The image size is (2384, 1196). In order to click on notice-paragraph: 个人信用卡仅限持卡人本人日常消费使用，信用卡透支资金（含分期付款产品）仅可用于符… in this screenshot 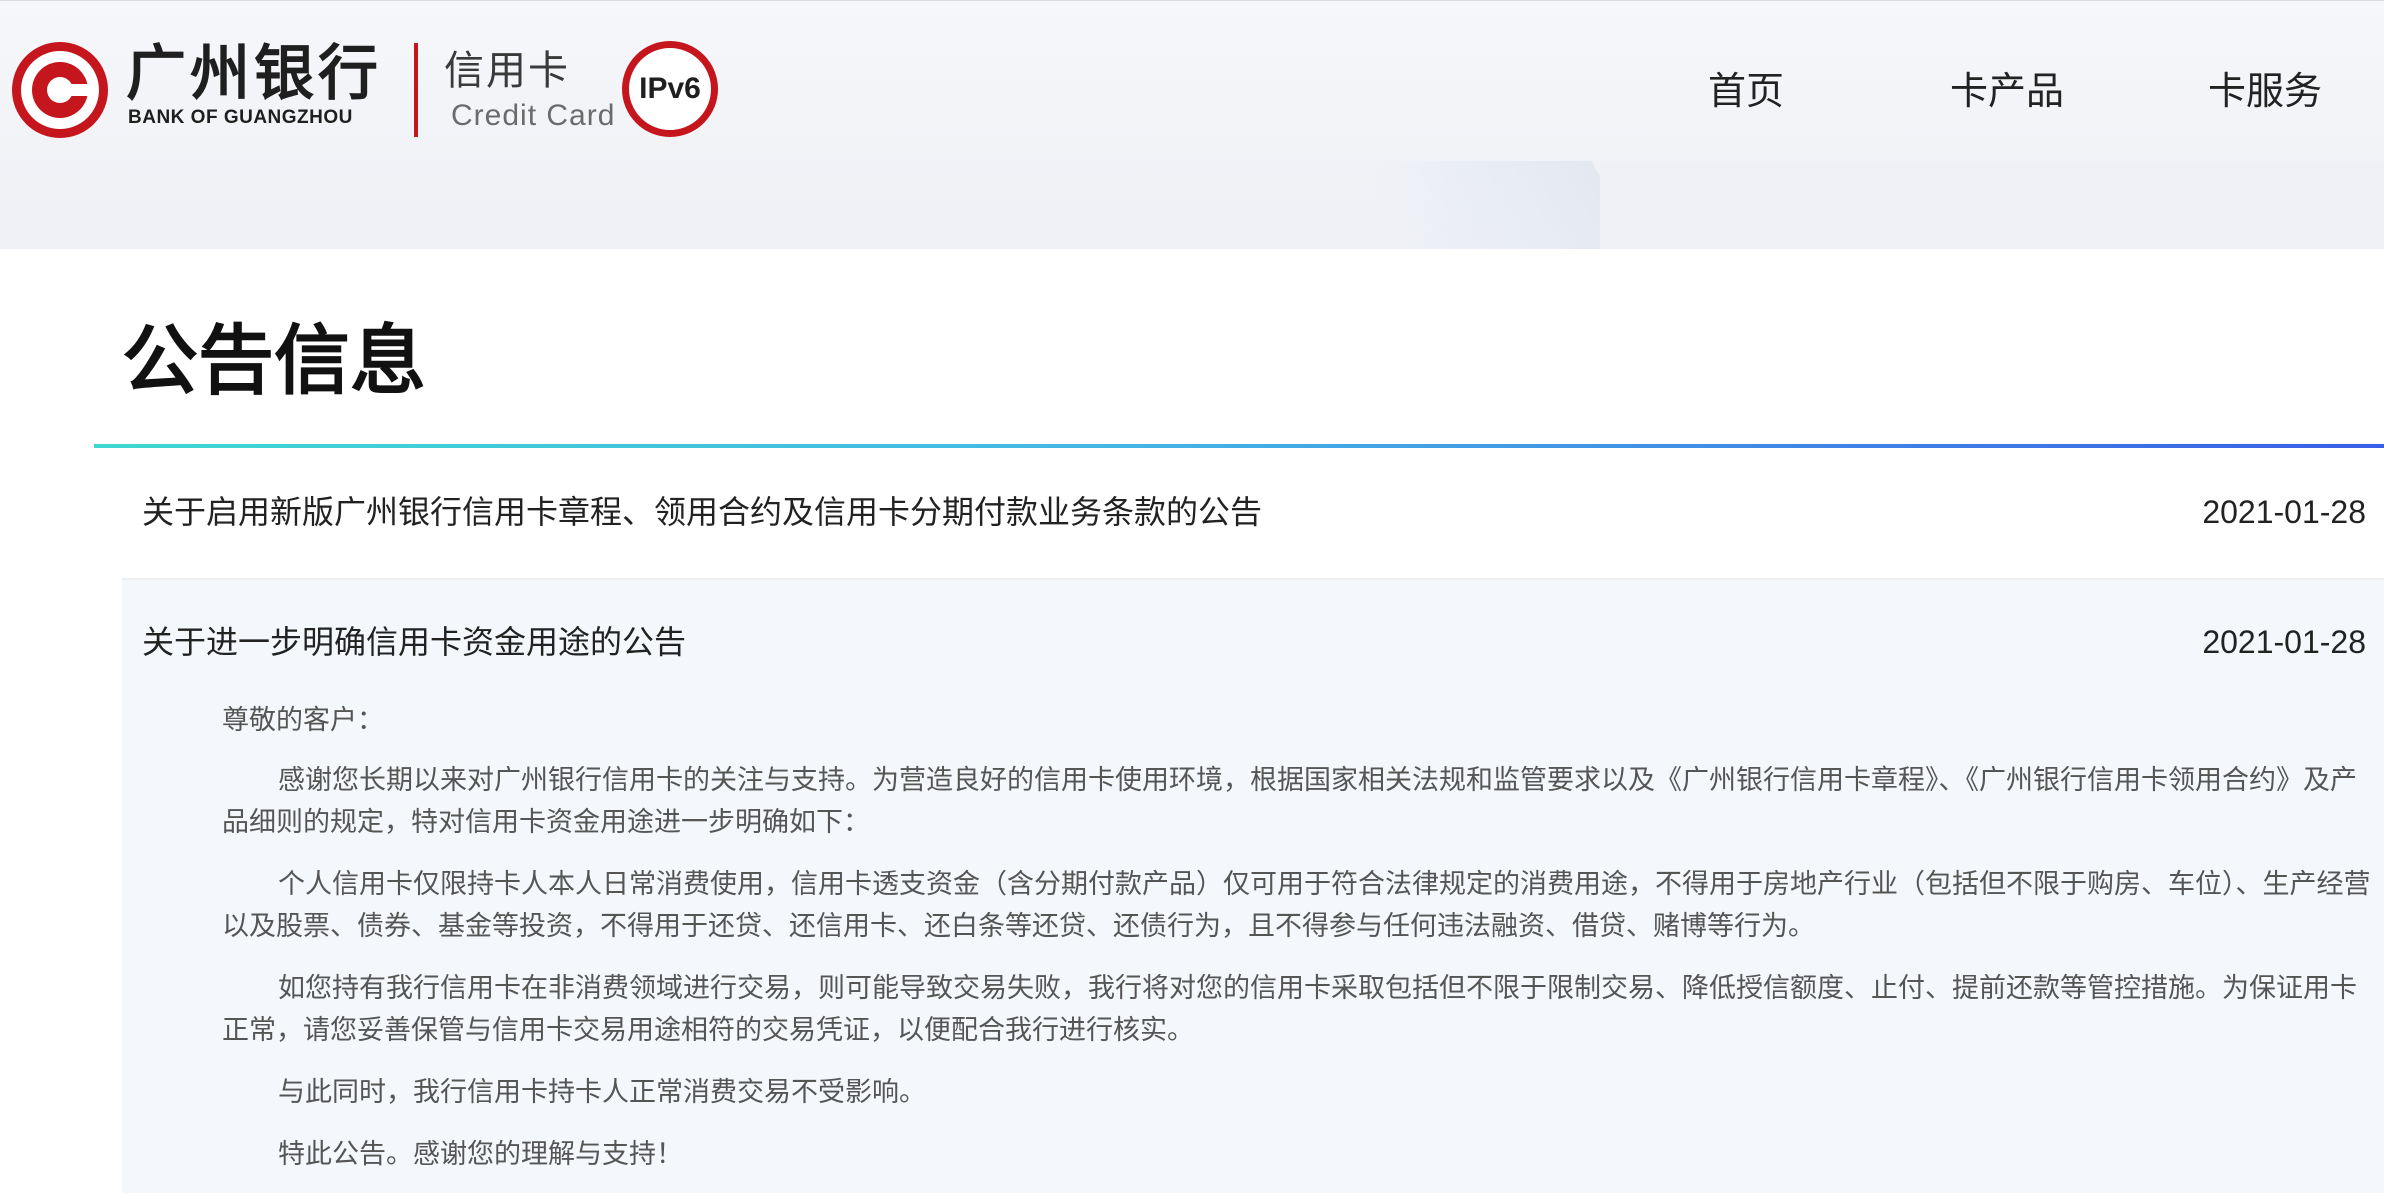, I will do `click(1296, 905)`.